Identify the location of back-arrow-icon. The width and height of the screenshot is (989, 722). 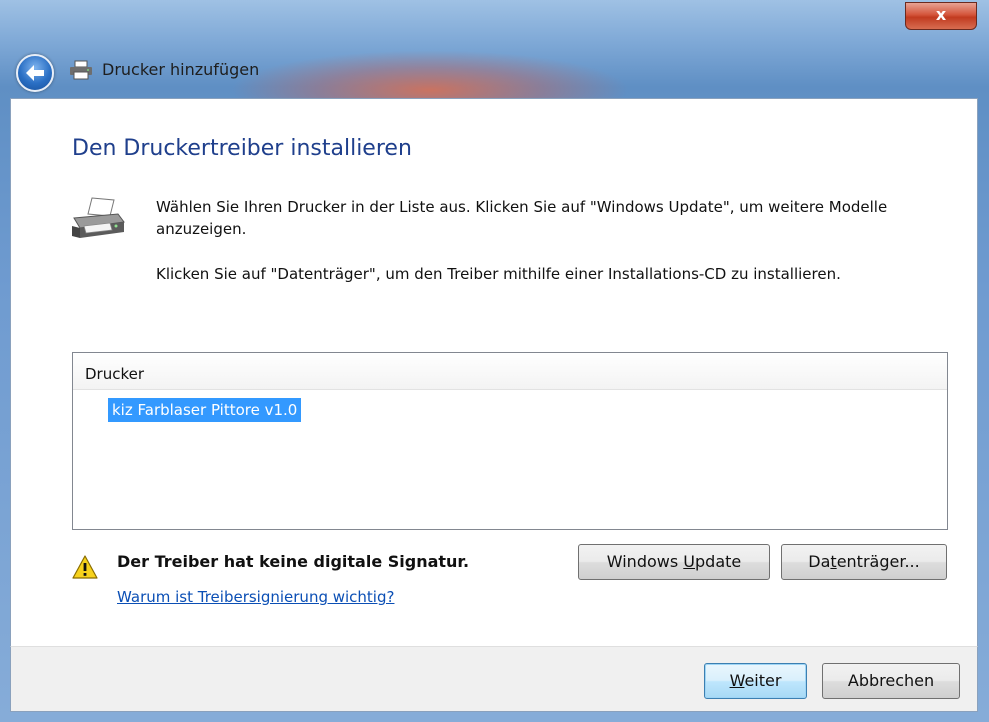
(35, 73).